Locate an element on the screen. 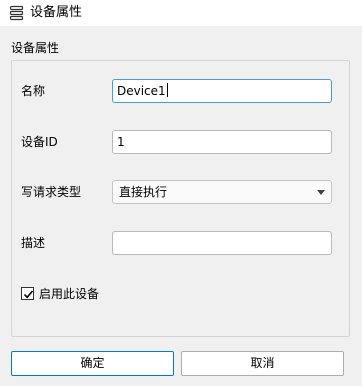 The image size is (362, 386). window-title: 设备属性 is located at coordinates (56, 12).